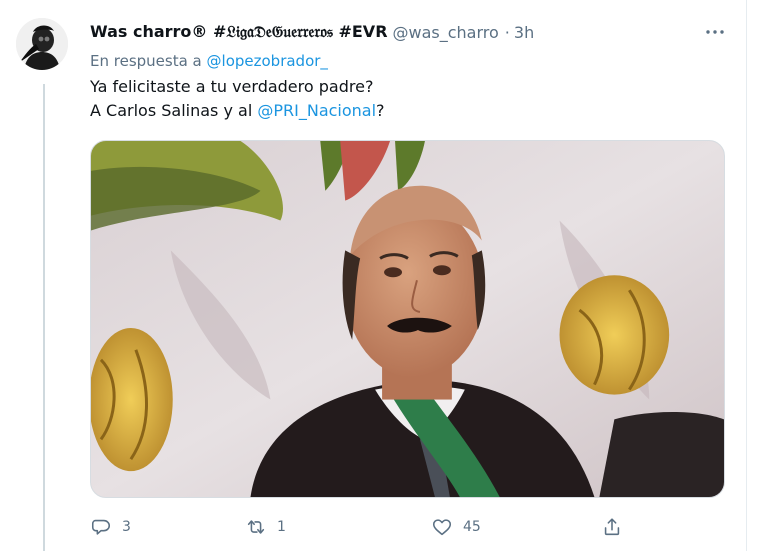 The image size is (768, 551). I want to click on share-icon, so click(612, 527).